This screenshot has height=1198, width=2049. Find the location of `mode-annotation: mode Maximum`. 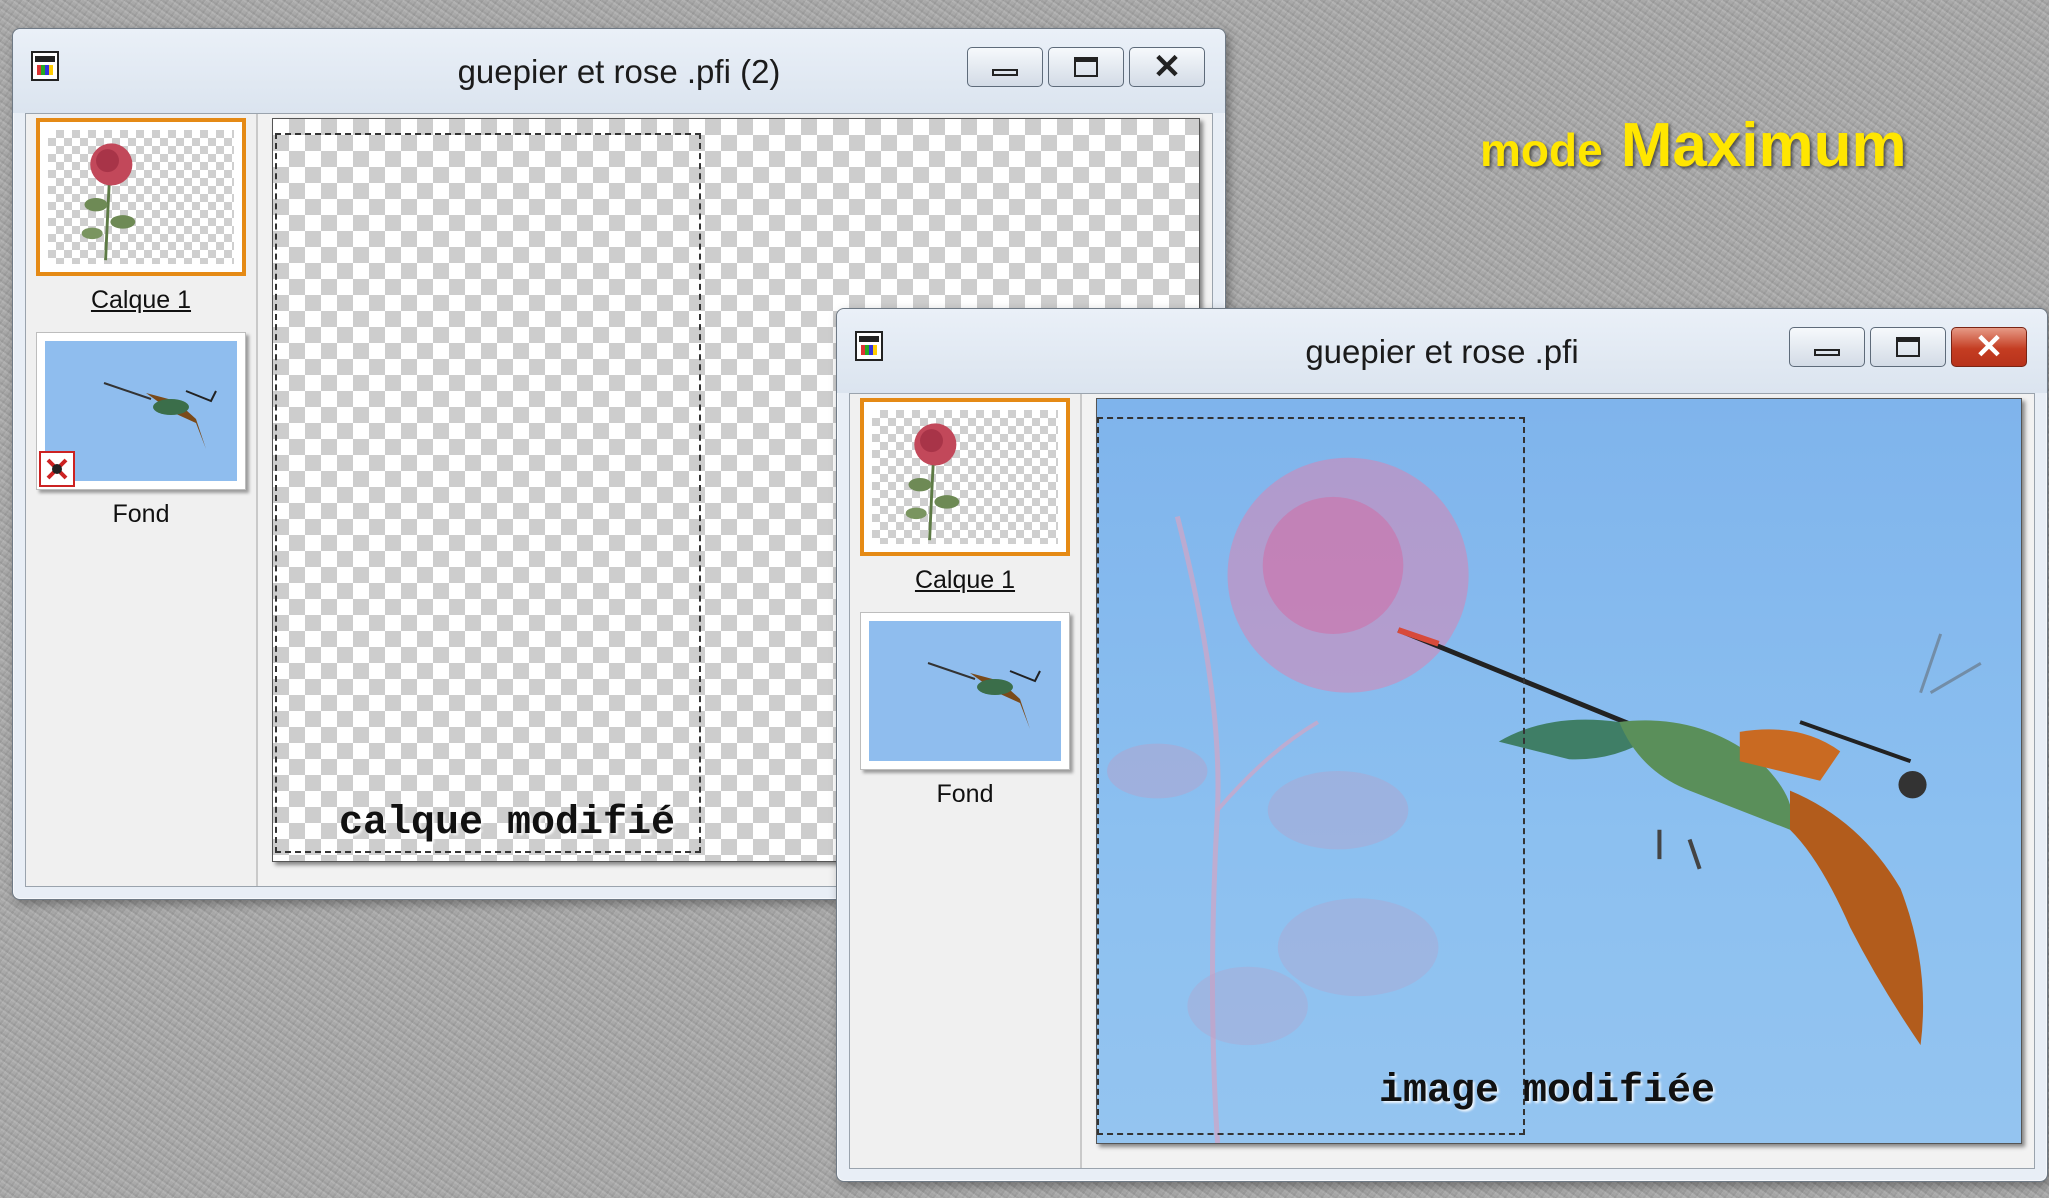

mode-annotation: mode Maximum is located at coordinates (1693, 145).